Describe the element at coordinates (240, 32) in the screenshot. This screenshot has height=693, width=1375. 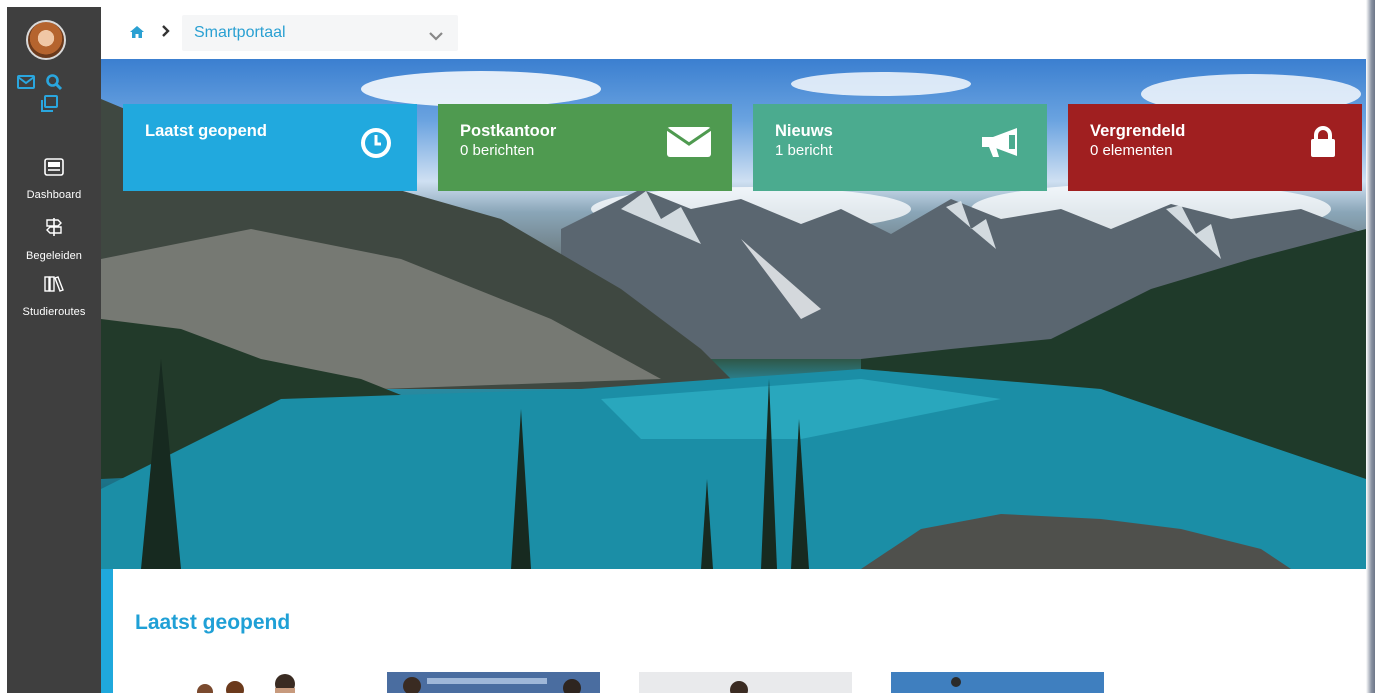
I see `breadcrumb-current: Smartportaal` at that location.